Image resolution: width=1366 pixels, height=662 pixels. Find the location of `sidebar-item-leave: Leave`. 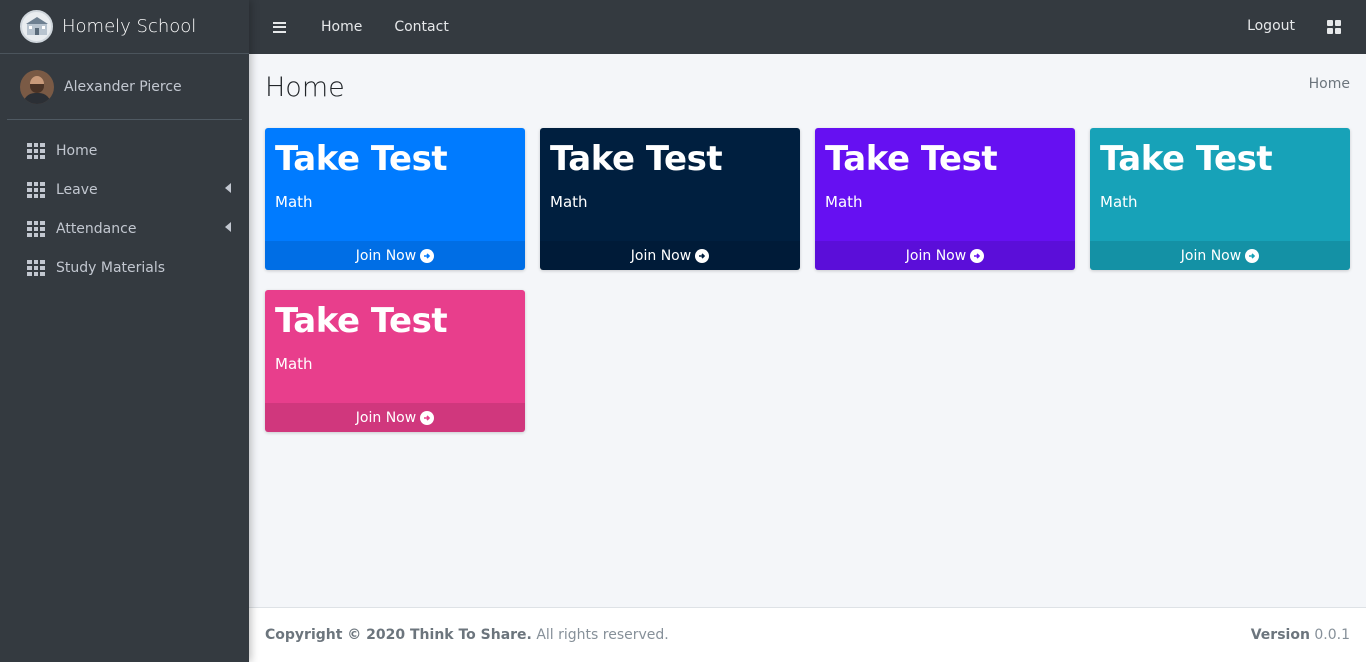

sidebar-item-leave: Leave is located at coordinates (124, 189).